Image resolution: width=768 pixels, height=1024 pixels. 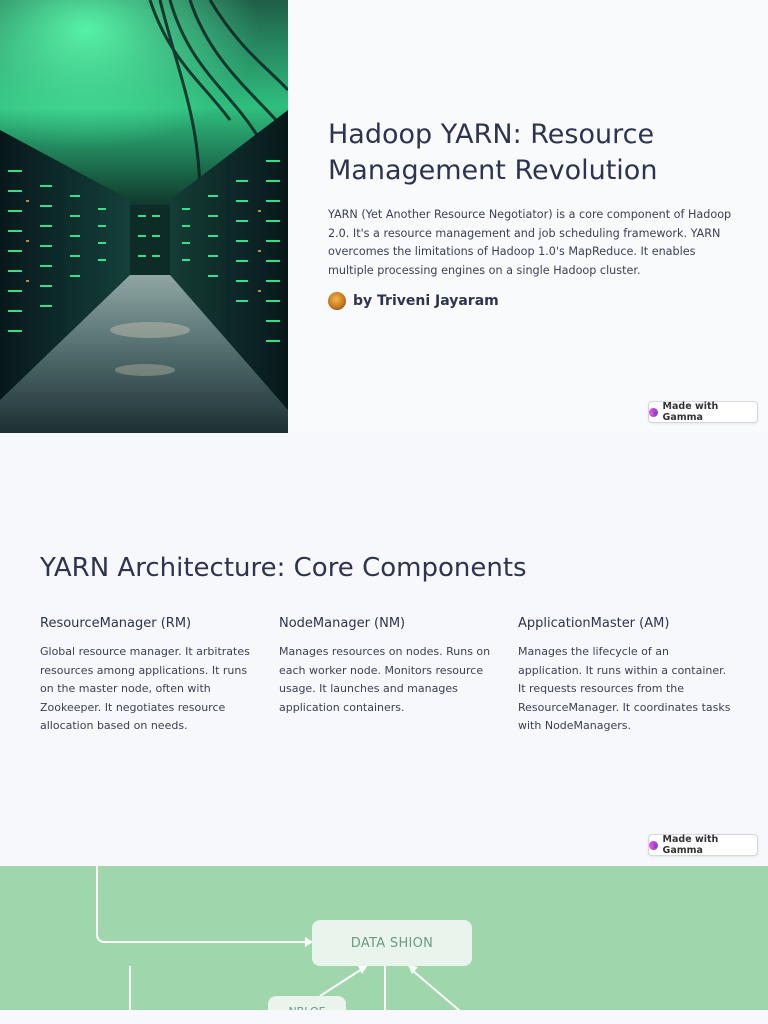 What do you see at coordinates (283, 568) in the screenshot?
I see `architecture-title: YARN Architecture: Core Components` at bounding box center [283, 568].